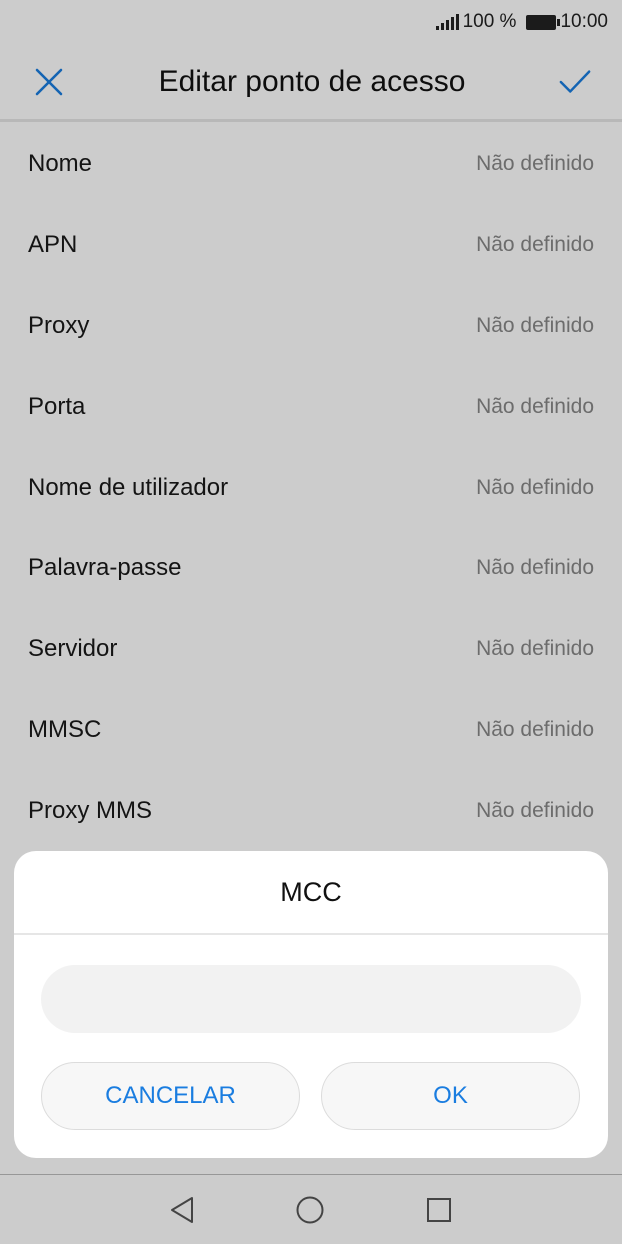 This screenshot has width=622, height=1244. What do you see at coordinates (170, 1096) in the screenshot?
I see `cancel-button: CANCELAR` at bounding box center [170, 1096].